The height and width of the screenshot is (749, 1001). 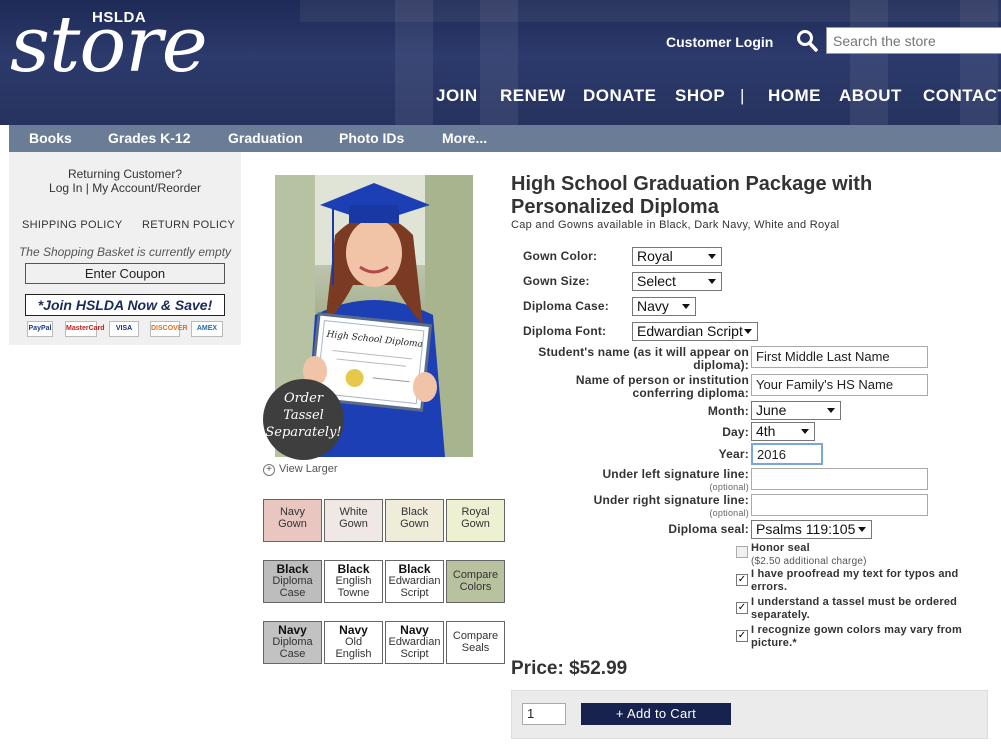 What do you see at coordinates (677, 256) in the screenshot?
I see `gown-color-select: Royal` at bounding box center [677, 256].